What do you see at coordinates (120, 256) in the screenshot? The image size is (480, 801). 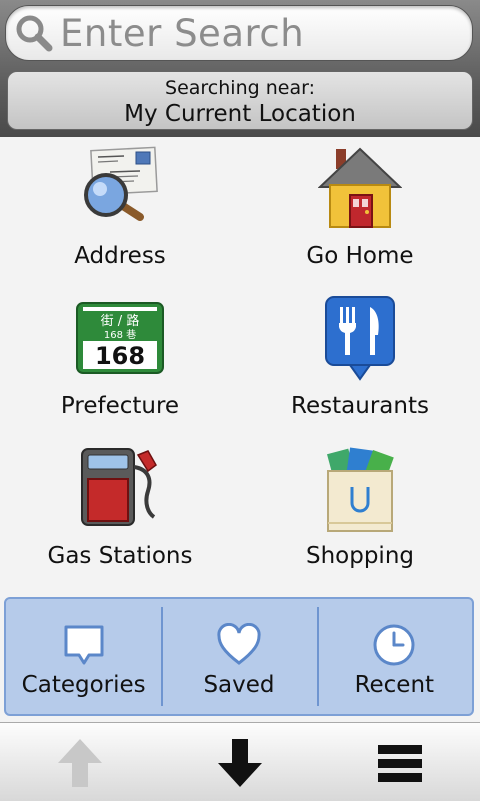 I see `category-label: Address` at bounding box center [120, 256].